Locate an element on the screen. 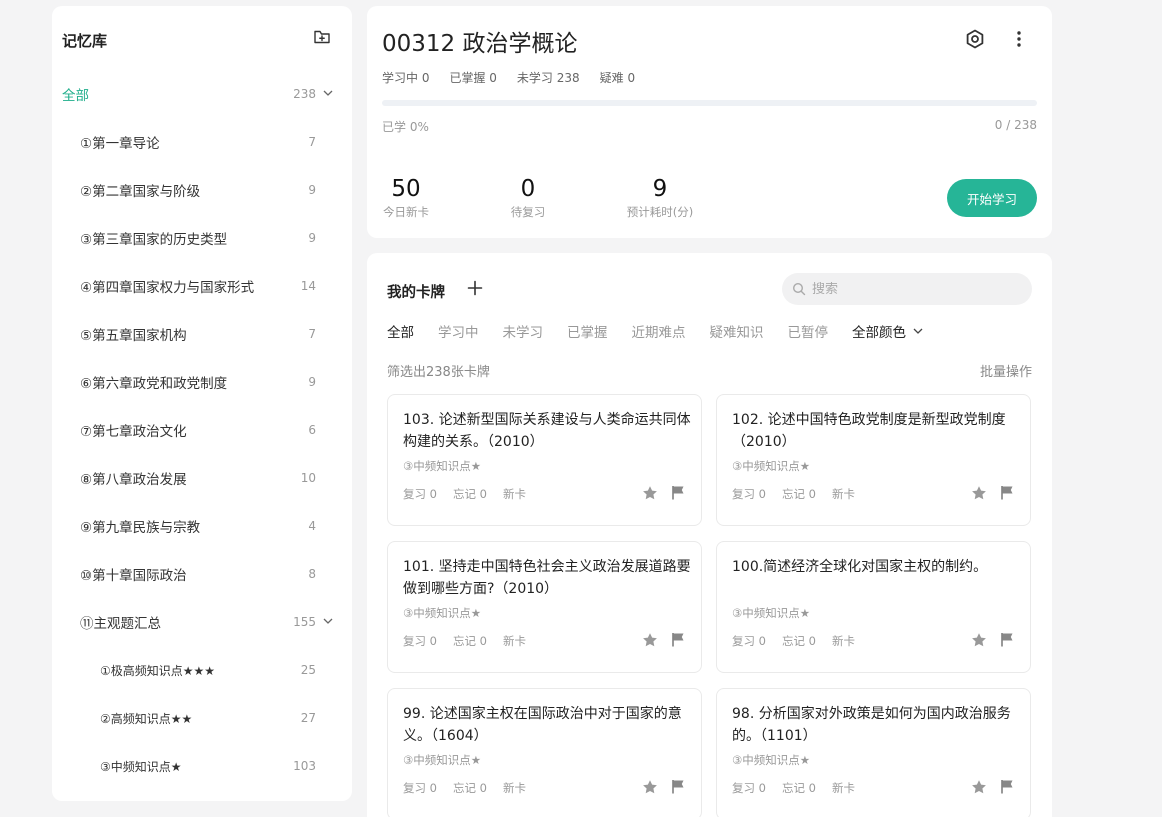 This screenshot has height=817, width=1162. filter-mastered: 已掌握 is located at coordinates (587, 331).